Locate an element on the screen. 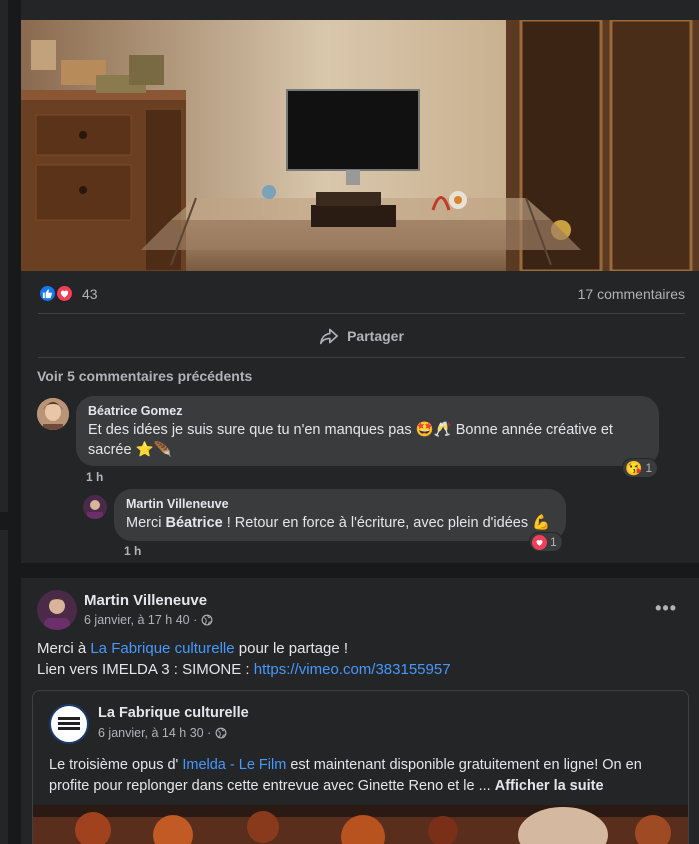 The height and width of the screenshot is (844, 699). see-more-link: Afficher la suite is located at coordinates (549, 786).